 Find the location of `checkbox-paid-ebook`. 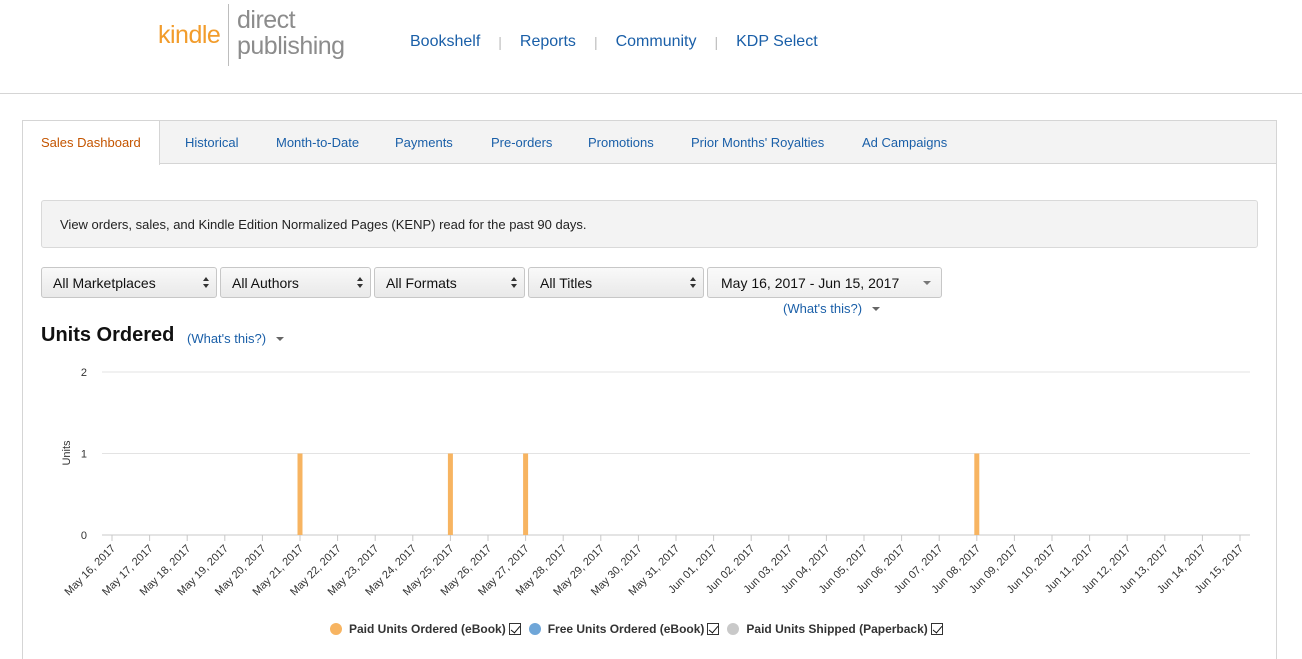

checkbox-paid-ebook is located at coordinates (514, 629).